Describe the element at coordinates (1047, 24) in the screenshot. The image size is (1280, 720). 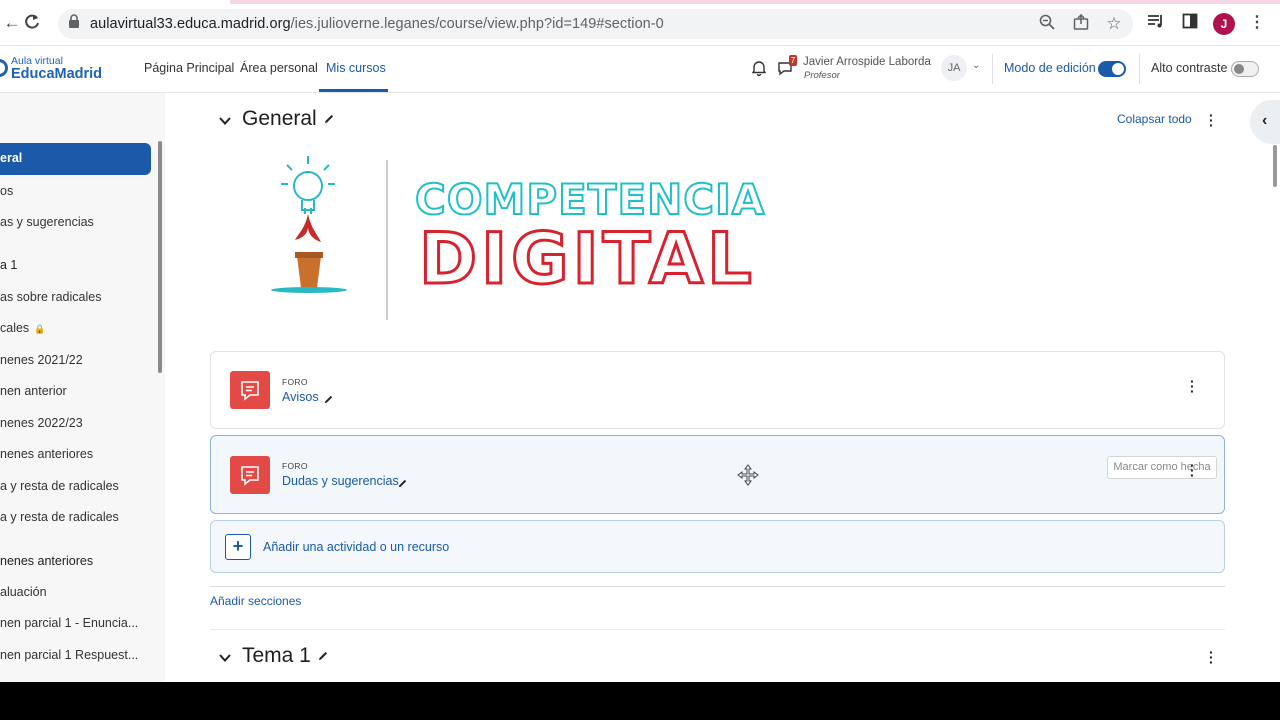
I see `zoom-icon` at that location.